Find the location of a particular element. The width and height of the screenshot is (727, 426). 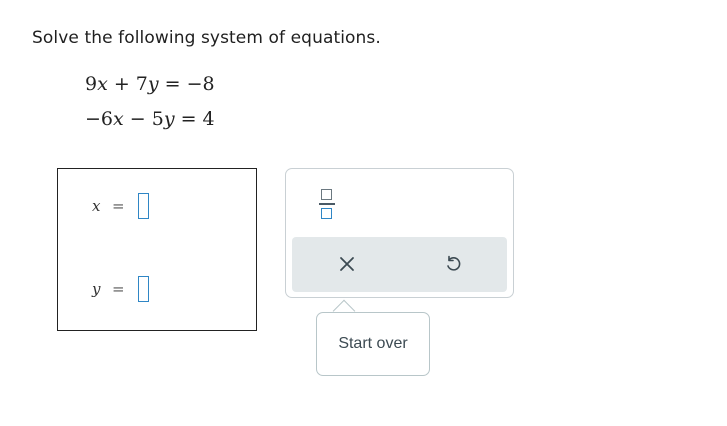

fraction-bar is located at coordinates (327, 204).